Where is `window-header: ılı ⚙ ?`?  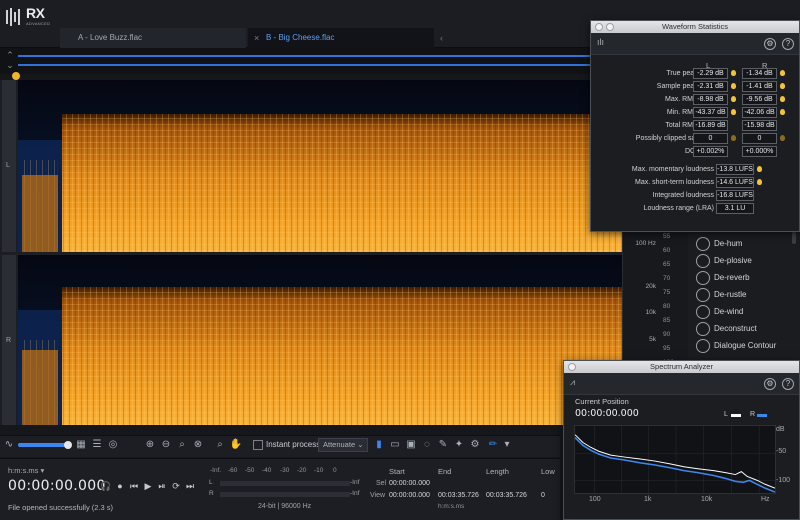 window-header: ılı ⚙ ? is located at coordinates (695, 44).